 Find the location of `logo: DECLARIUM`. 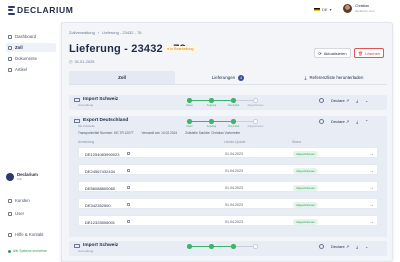

logo: DECLARIUM is located at coordinates (40, 10).